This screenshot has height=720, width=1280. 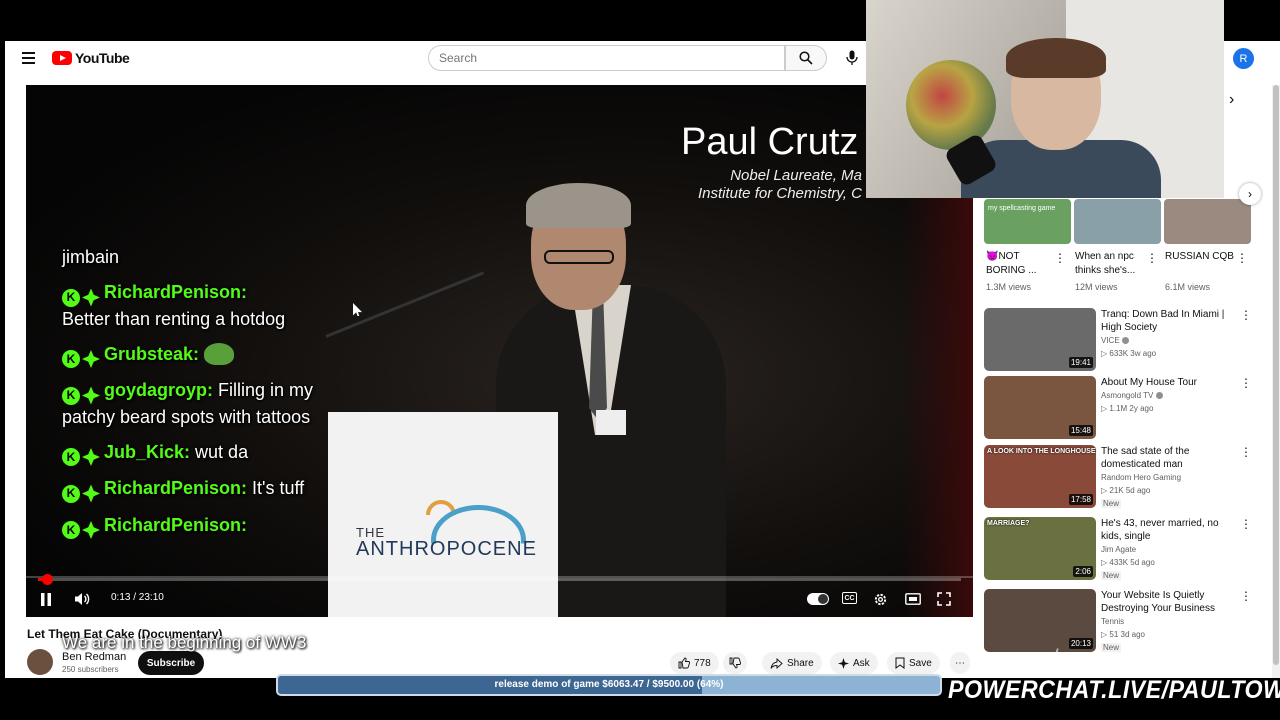 What do you see at coordinates (1040, 407) in the screenshot?
I see `video-thumbnail: 15:48` at bounding box center [1040, 407].